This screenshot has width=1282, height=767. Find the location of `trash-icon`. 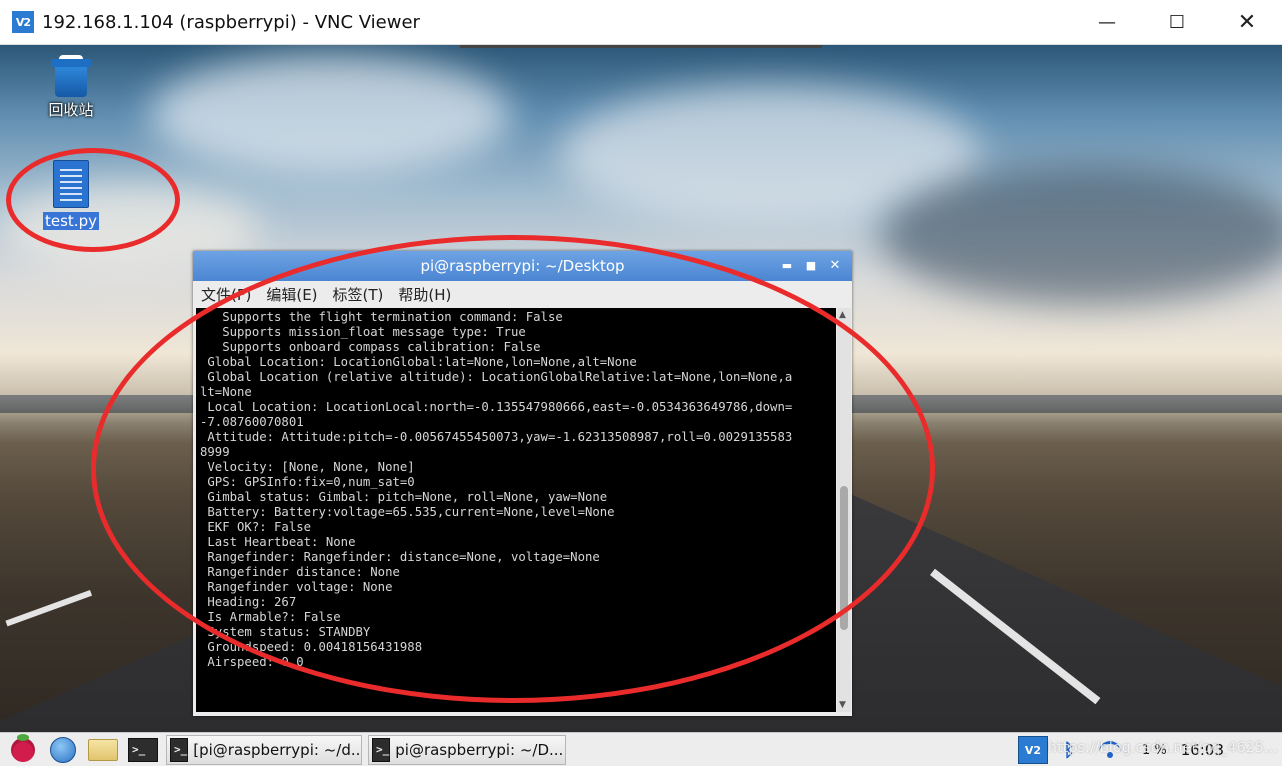

trash-icon is located at coordinates (71, 76).